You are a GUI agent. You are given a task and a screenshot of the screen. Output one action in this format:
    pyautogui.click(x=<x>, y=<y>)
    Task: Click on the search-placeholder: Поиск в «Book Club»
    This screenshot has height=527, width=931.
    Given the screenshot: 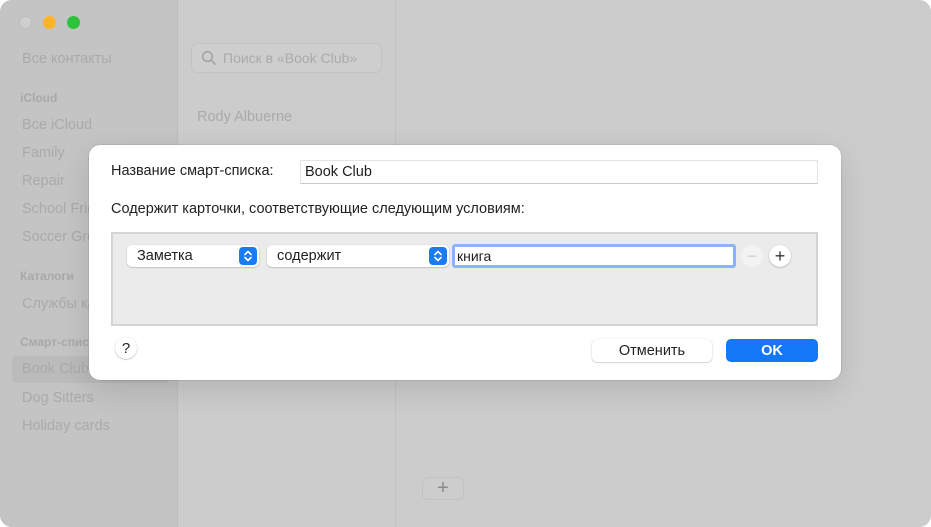 What is the action you would take?
    pyautogui.click(x=290, y=58)
    